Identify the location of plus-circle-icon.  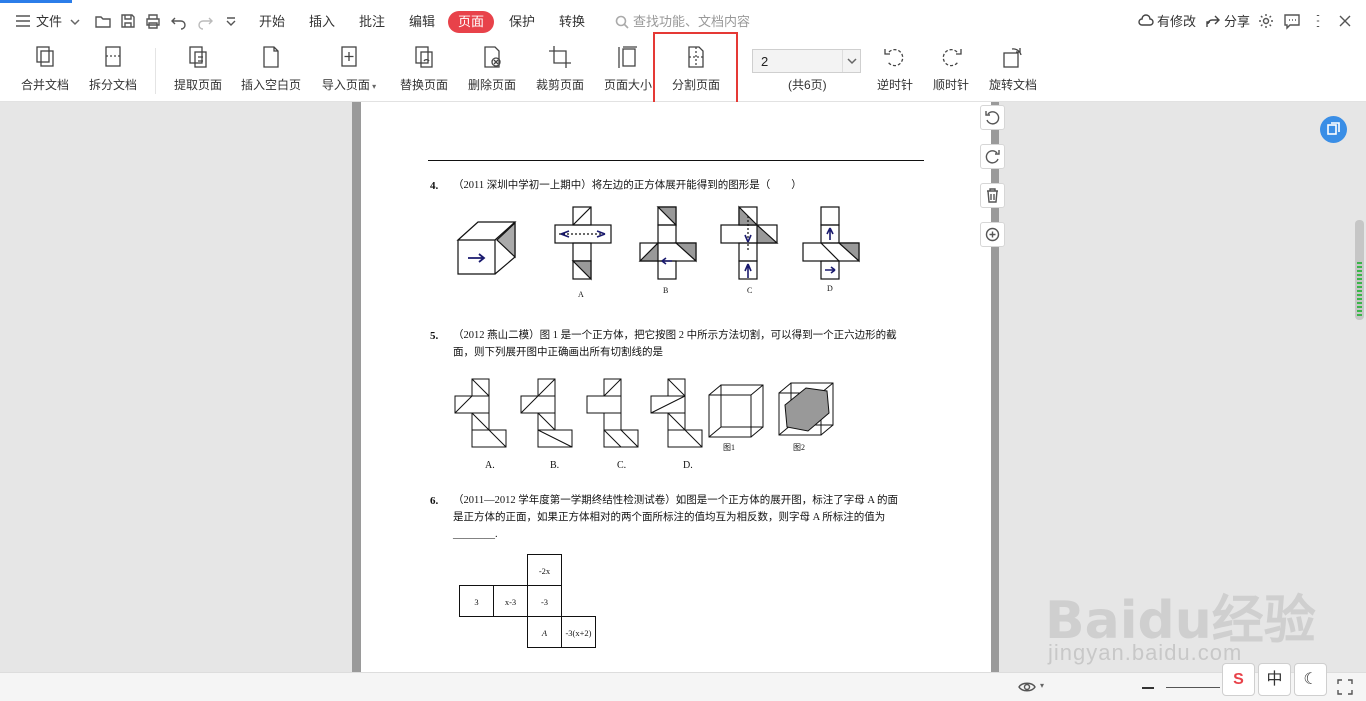
(992, 234).